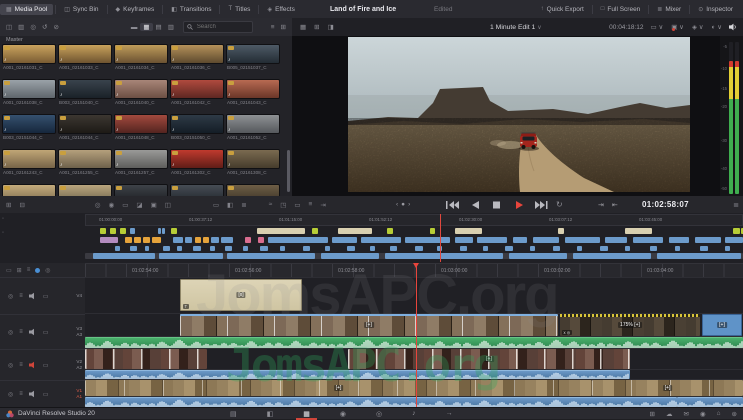 The height and width of the screenshot is (420, 743). Describe the element at coordinates (414, 413) in the screenshot. I see `fairlight-page: ♪` at that location.